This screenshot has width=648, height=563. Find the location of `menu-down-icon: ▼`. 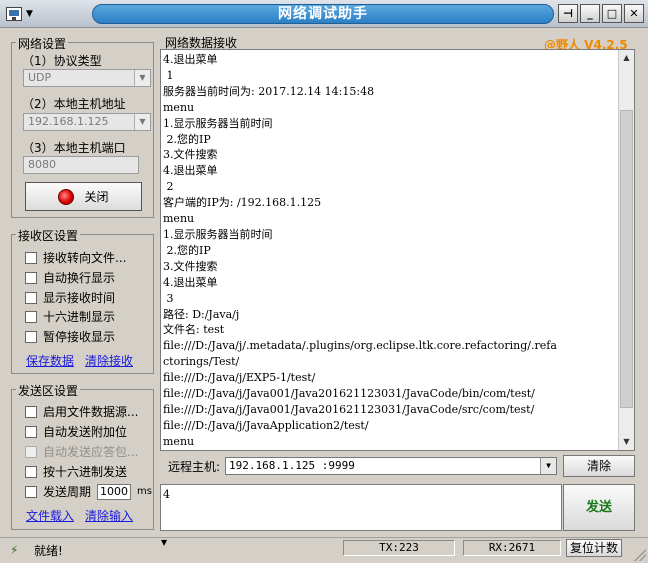

menu-down-icon: ▼ is located at coordinates (29, 14).